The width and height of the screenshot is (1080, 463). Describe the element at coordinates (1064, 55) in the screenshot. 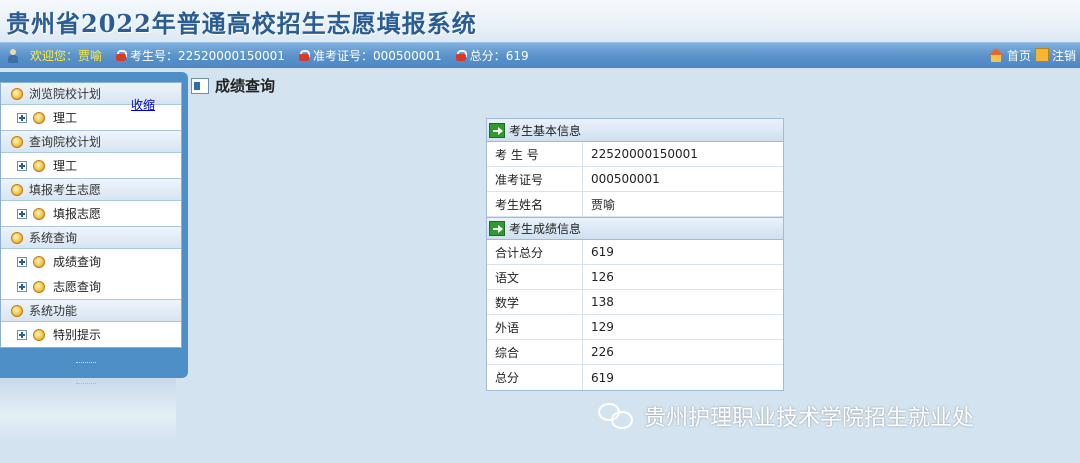

I see `logout-link: 注销` at that location.